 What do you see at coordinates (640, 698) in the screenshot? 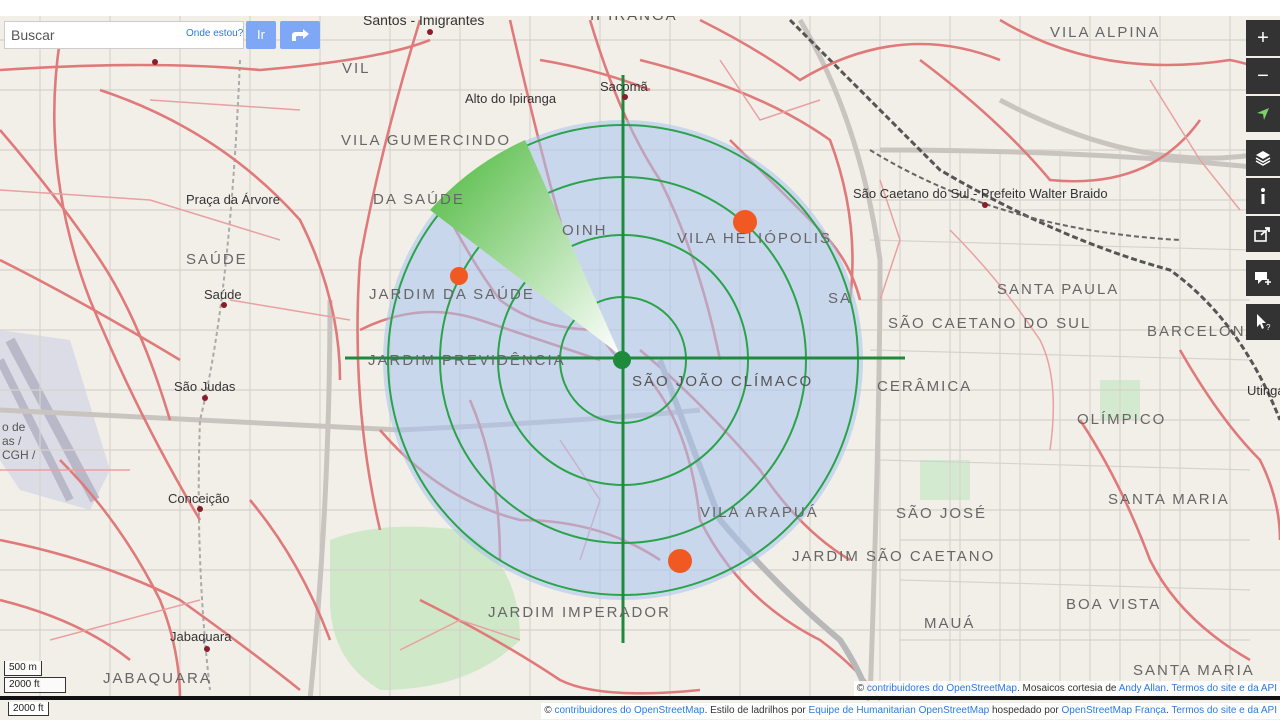
I see `frame-divider` at bounding box center [640, 698].